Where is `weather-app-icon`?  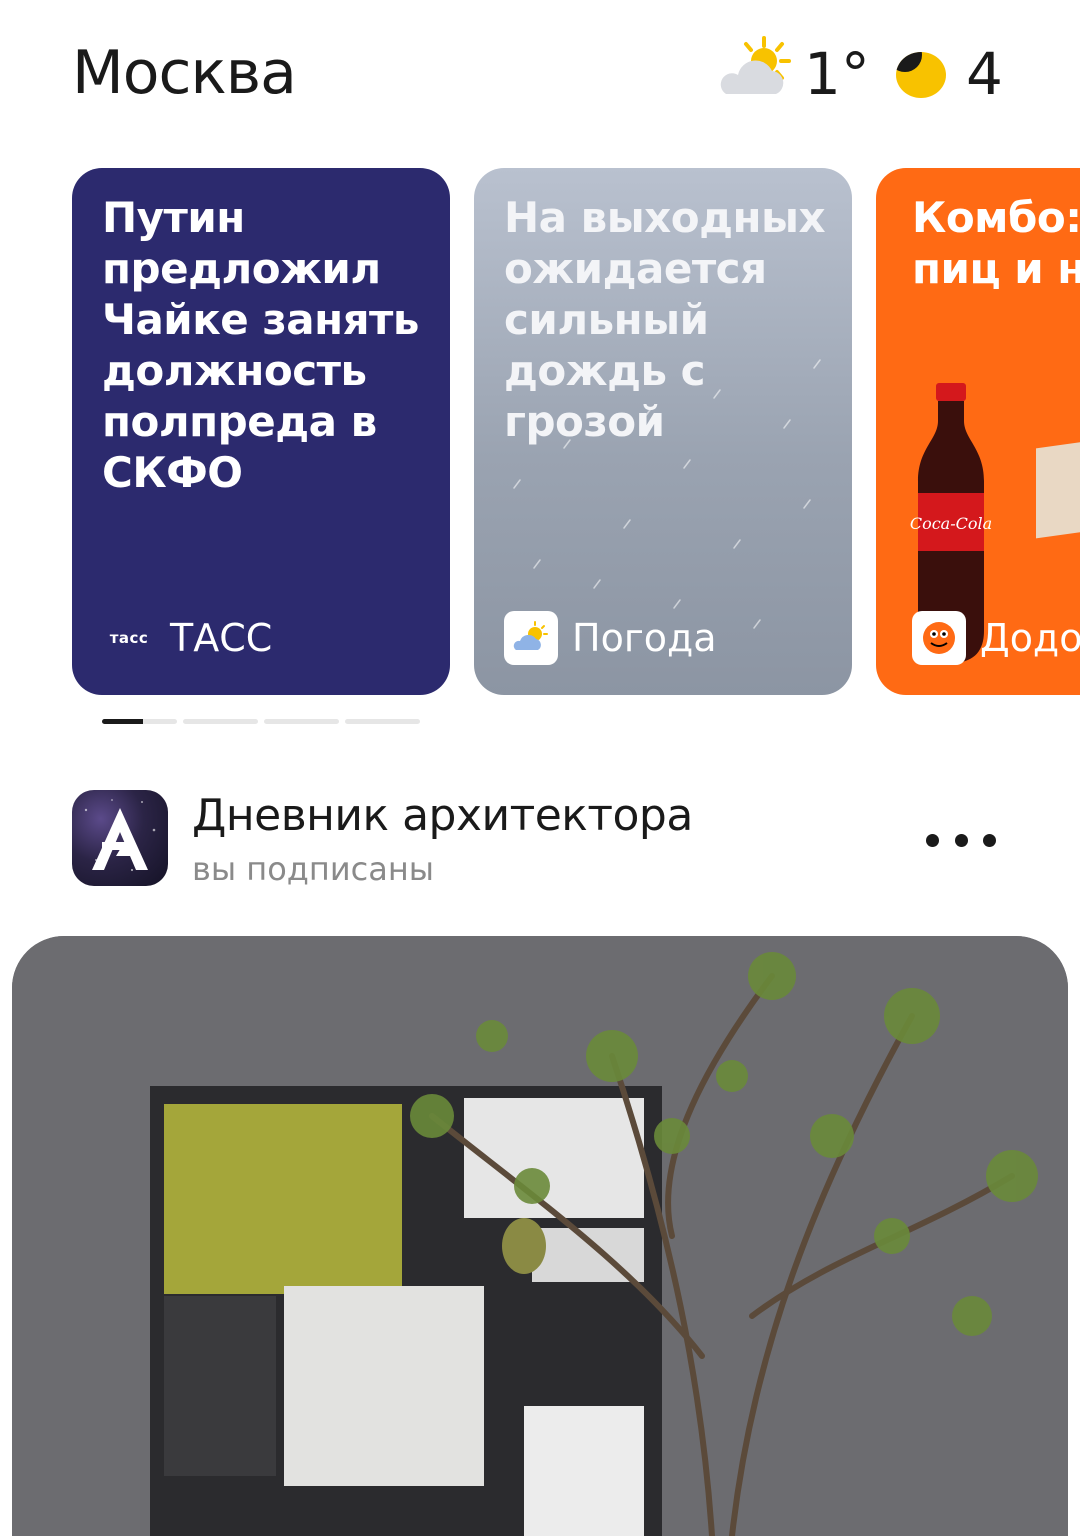 weather-app-icon is located at coordinates (531, 638).